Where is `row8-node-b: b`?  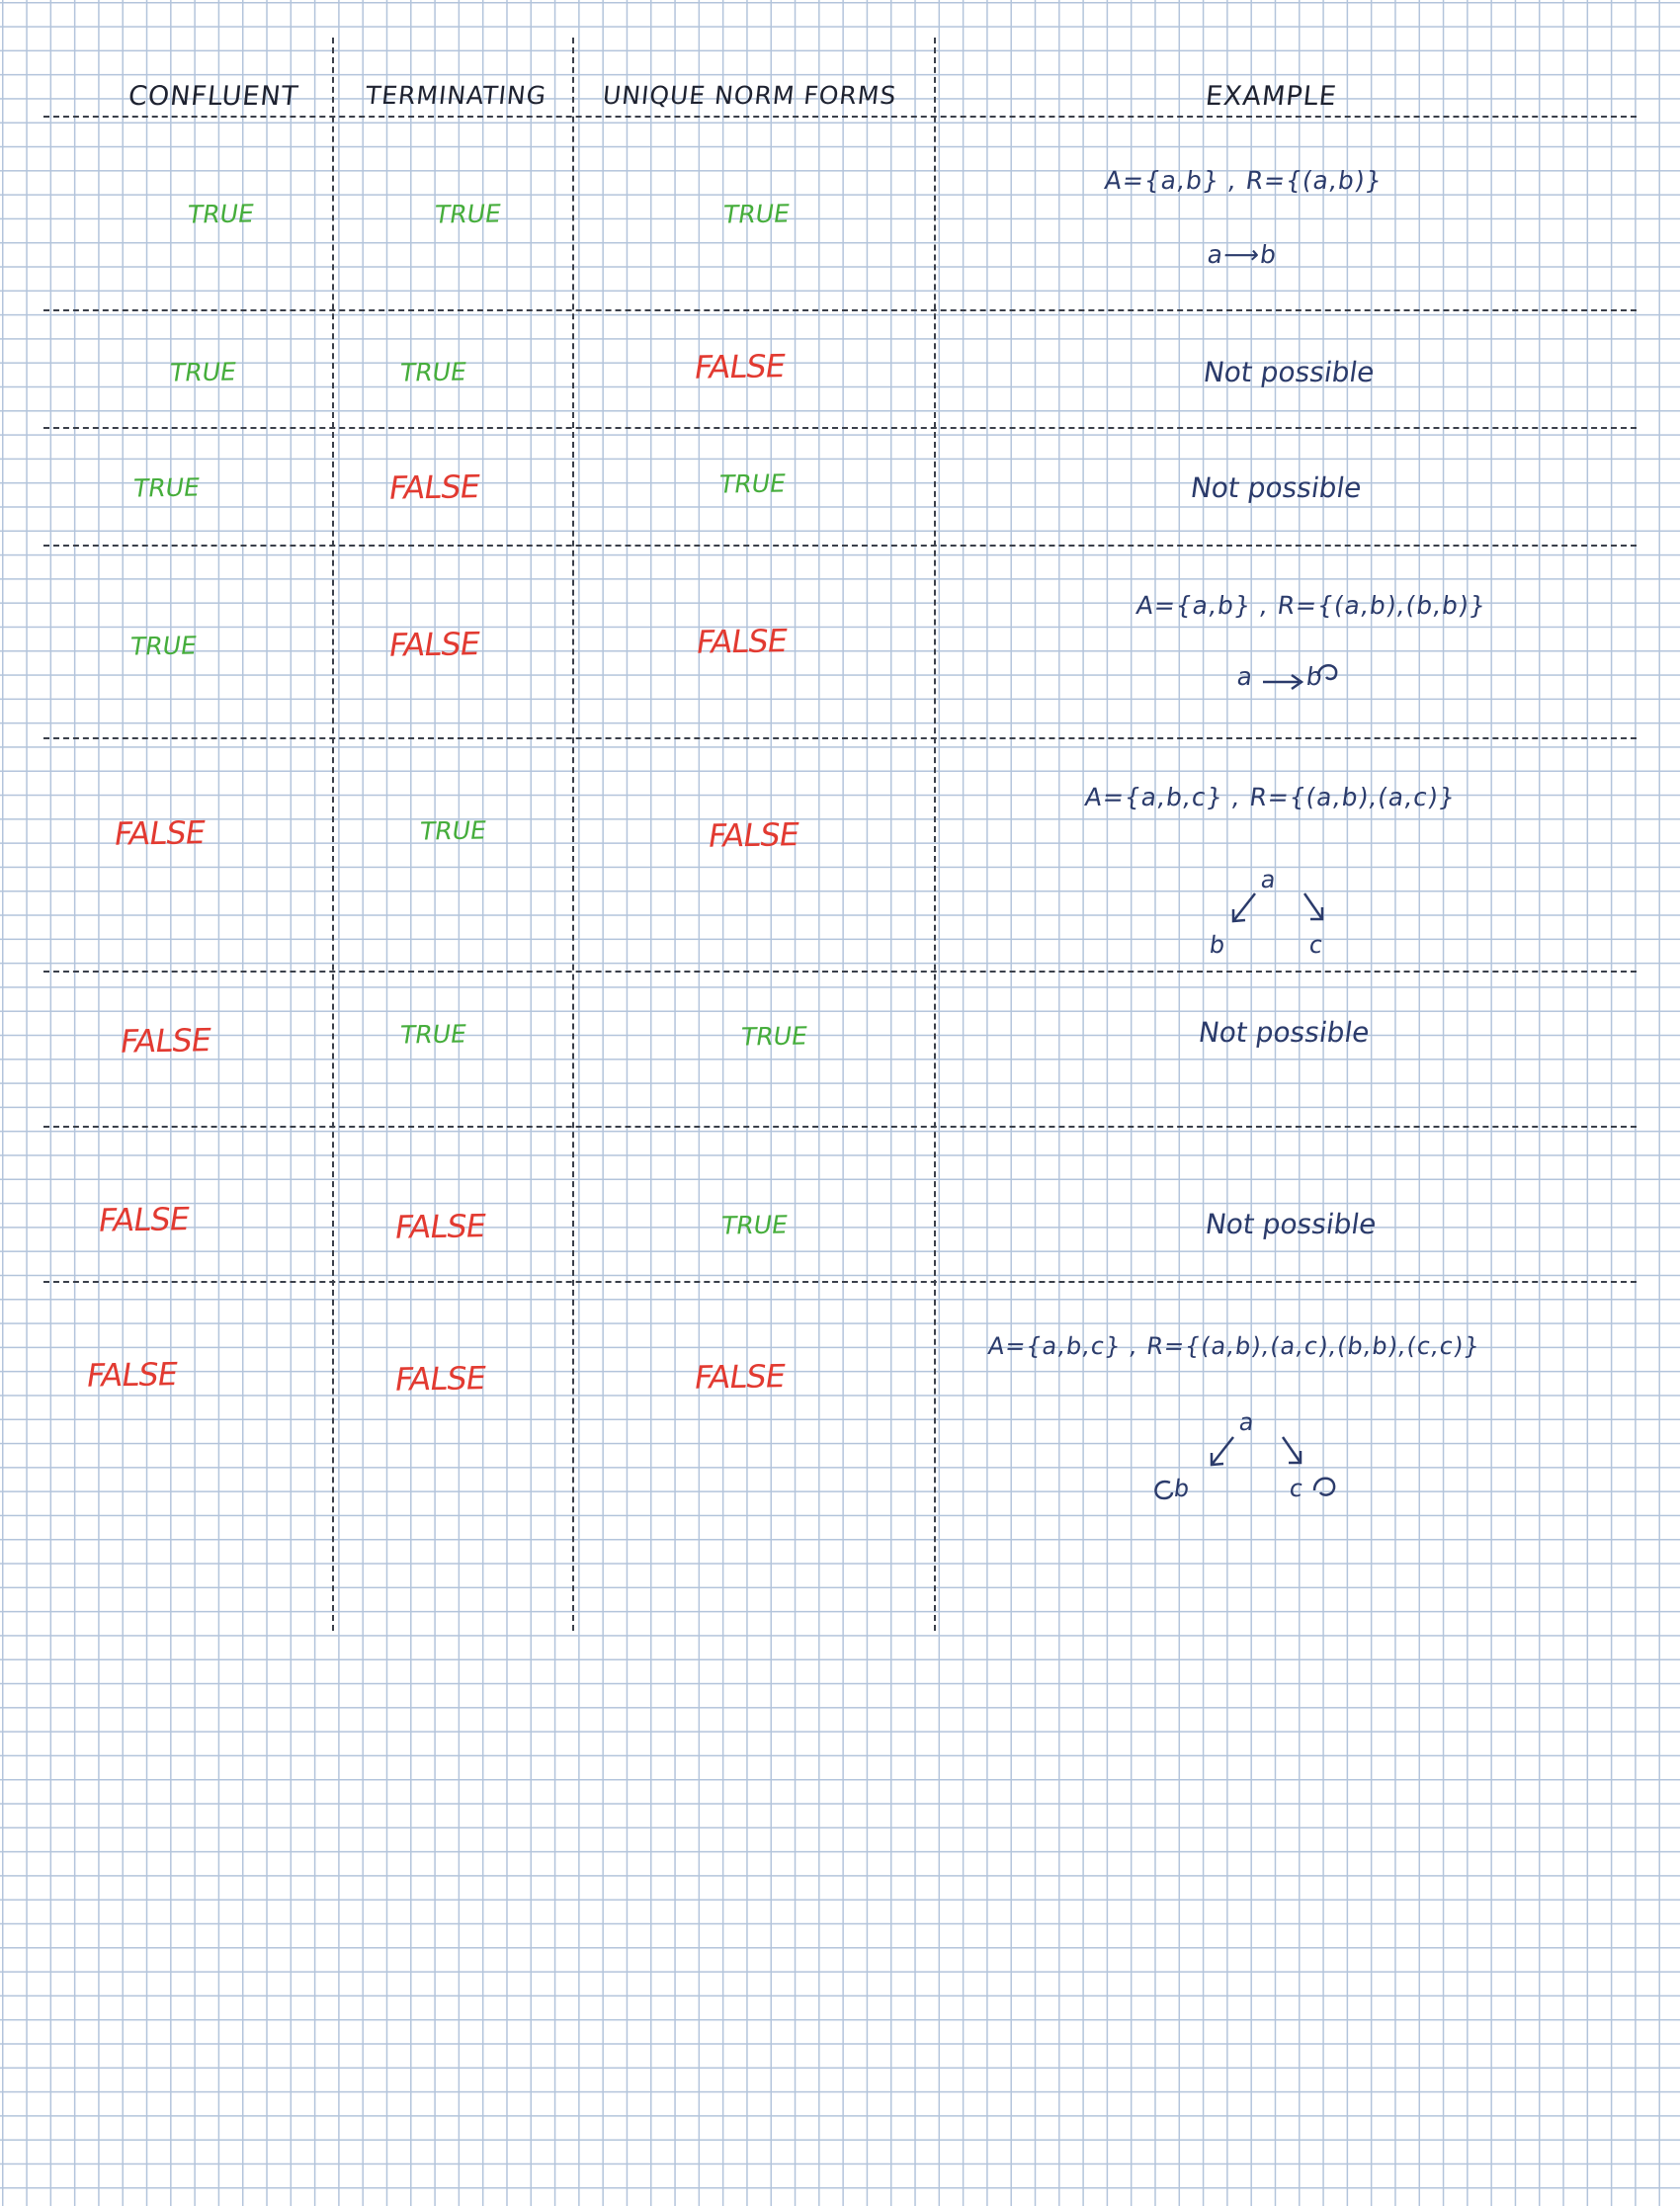 row8-node-b: b is located at coordinates (1182, 1488).